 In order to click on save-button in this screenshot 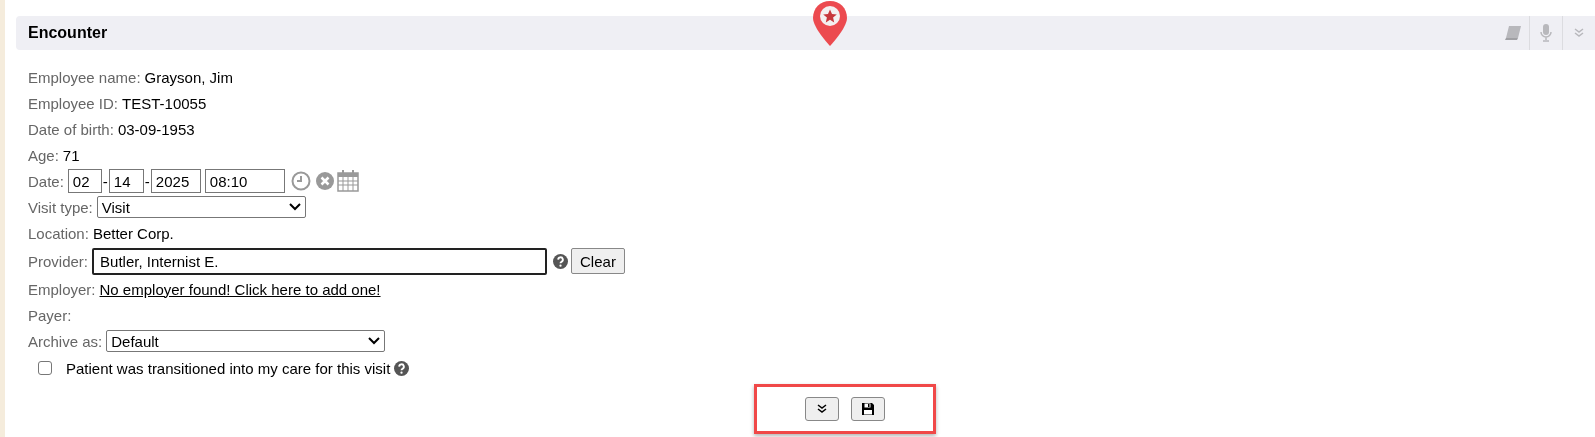, I will do `click(868, 409)`.